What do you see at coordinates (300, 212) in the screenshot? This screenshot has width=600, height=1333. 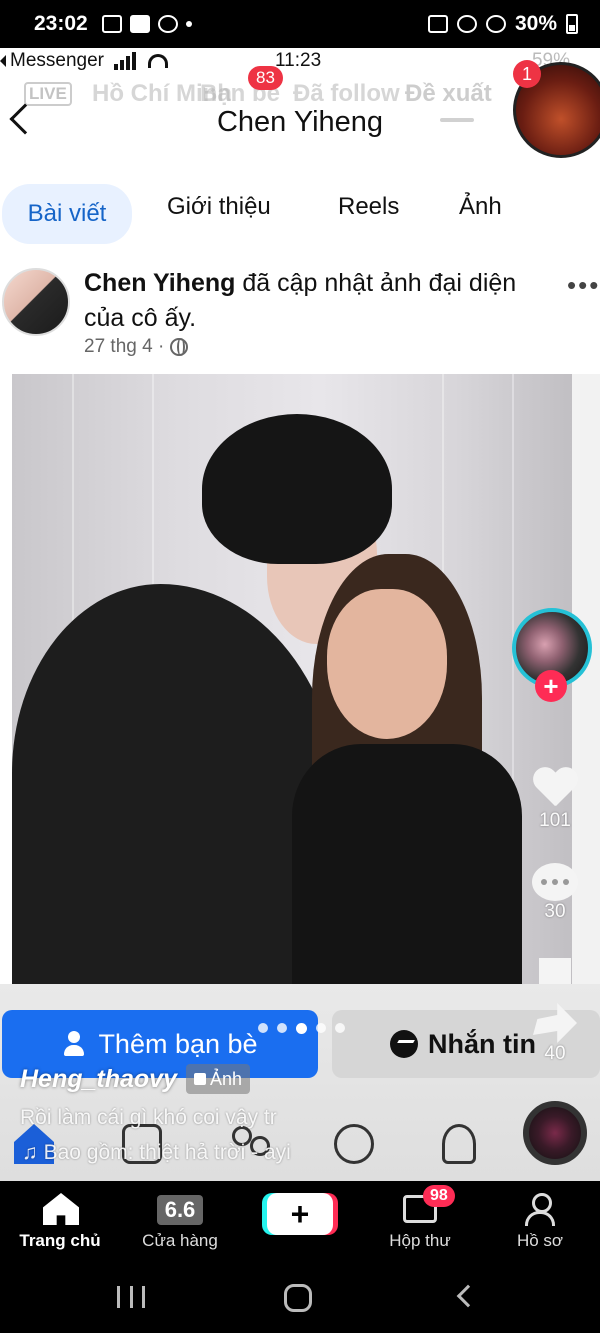 I see `profile-tabs: Bài viết Giới thiệu Reels Ảnh` at bounding box center [300, 212].